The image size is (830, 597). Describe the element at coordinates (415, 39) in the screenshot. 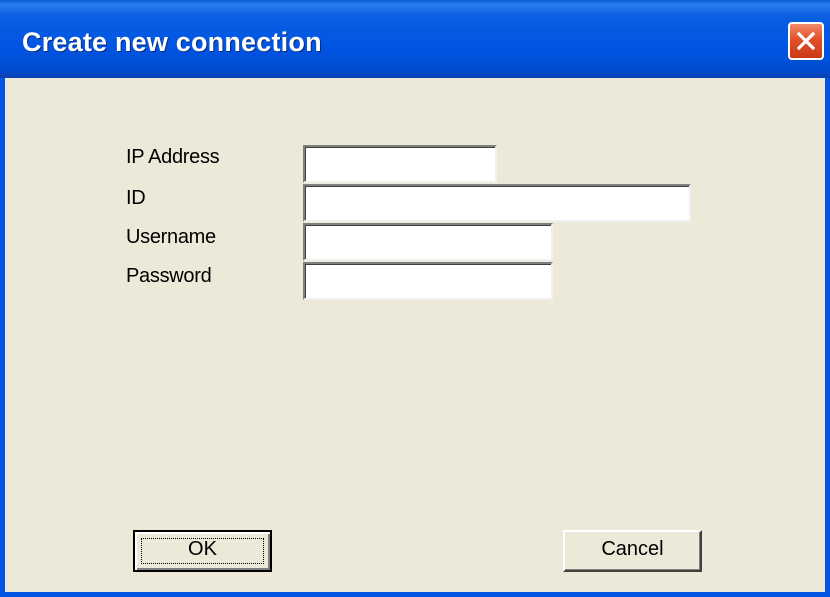

I see `title-bar: Create new connection` at that location.